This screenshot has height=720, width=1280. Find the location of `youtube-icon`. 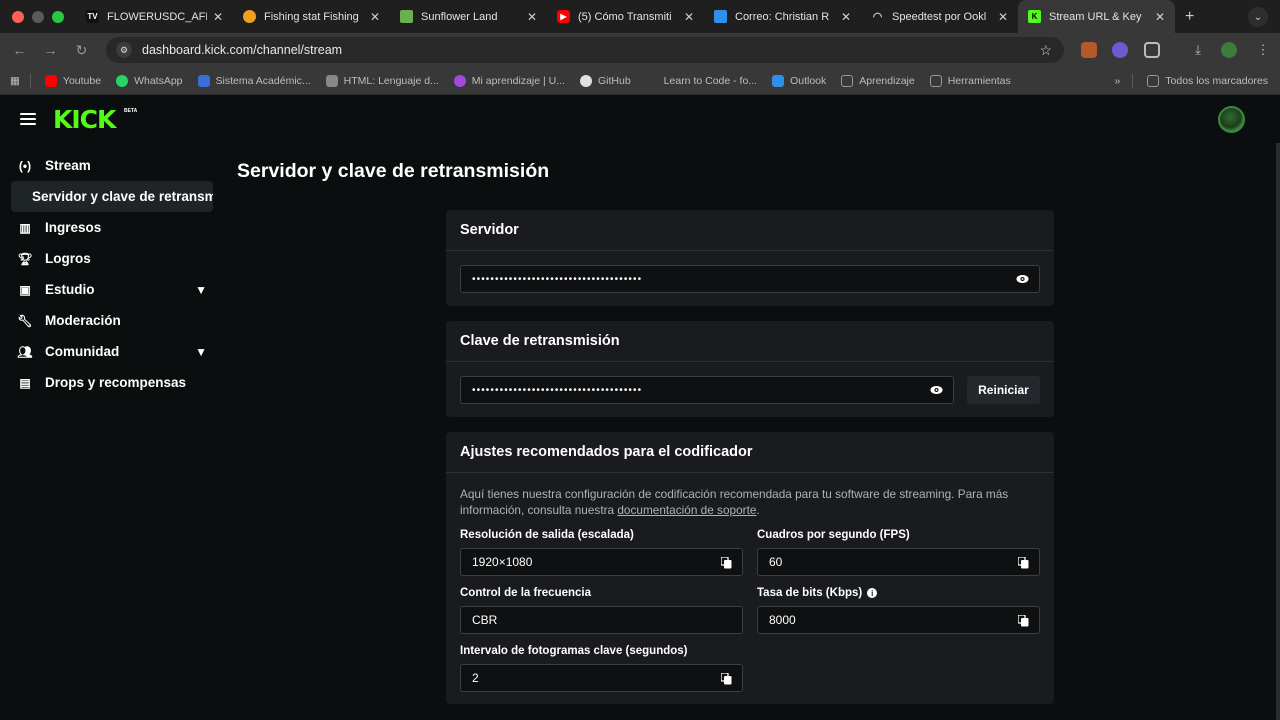

youtube-icon is located at coordinates (50, 80).